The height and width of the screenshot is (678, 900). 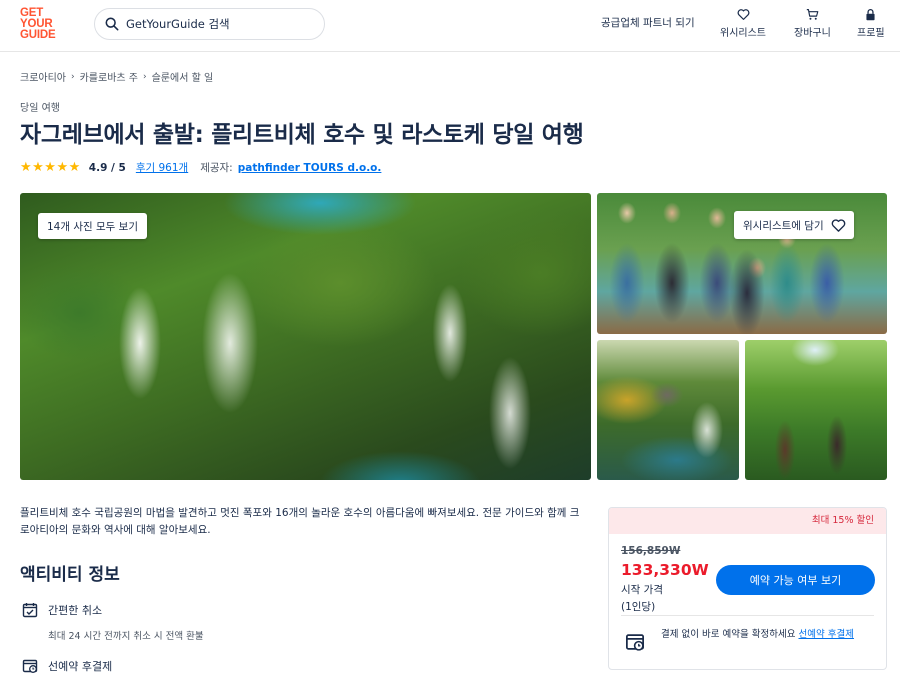 I want to click on add-to-wishlist-button: 위시리스트에 담기, so click(x=794, y=225).